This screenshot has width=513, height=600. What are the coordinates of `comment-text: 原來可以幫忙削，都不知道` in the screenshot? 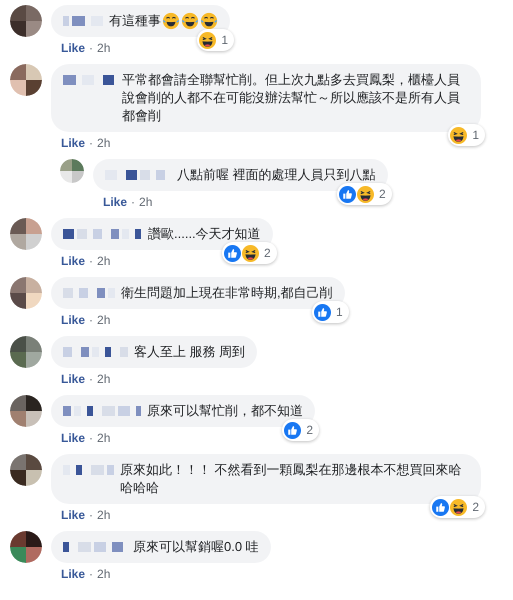 It's located at (225, 411).